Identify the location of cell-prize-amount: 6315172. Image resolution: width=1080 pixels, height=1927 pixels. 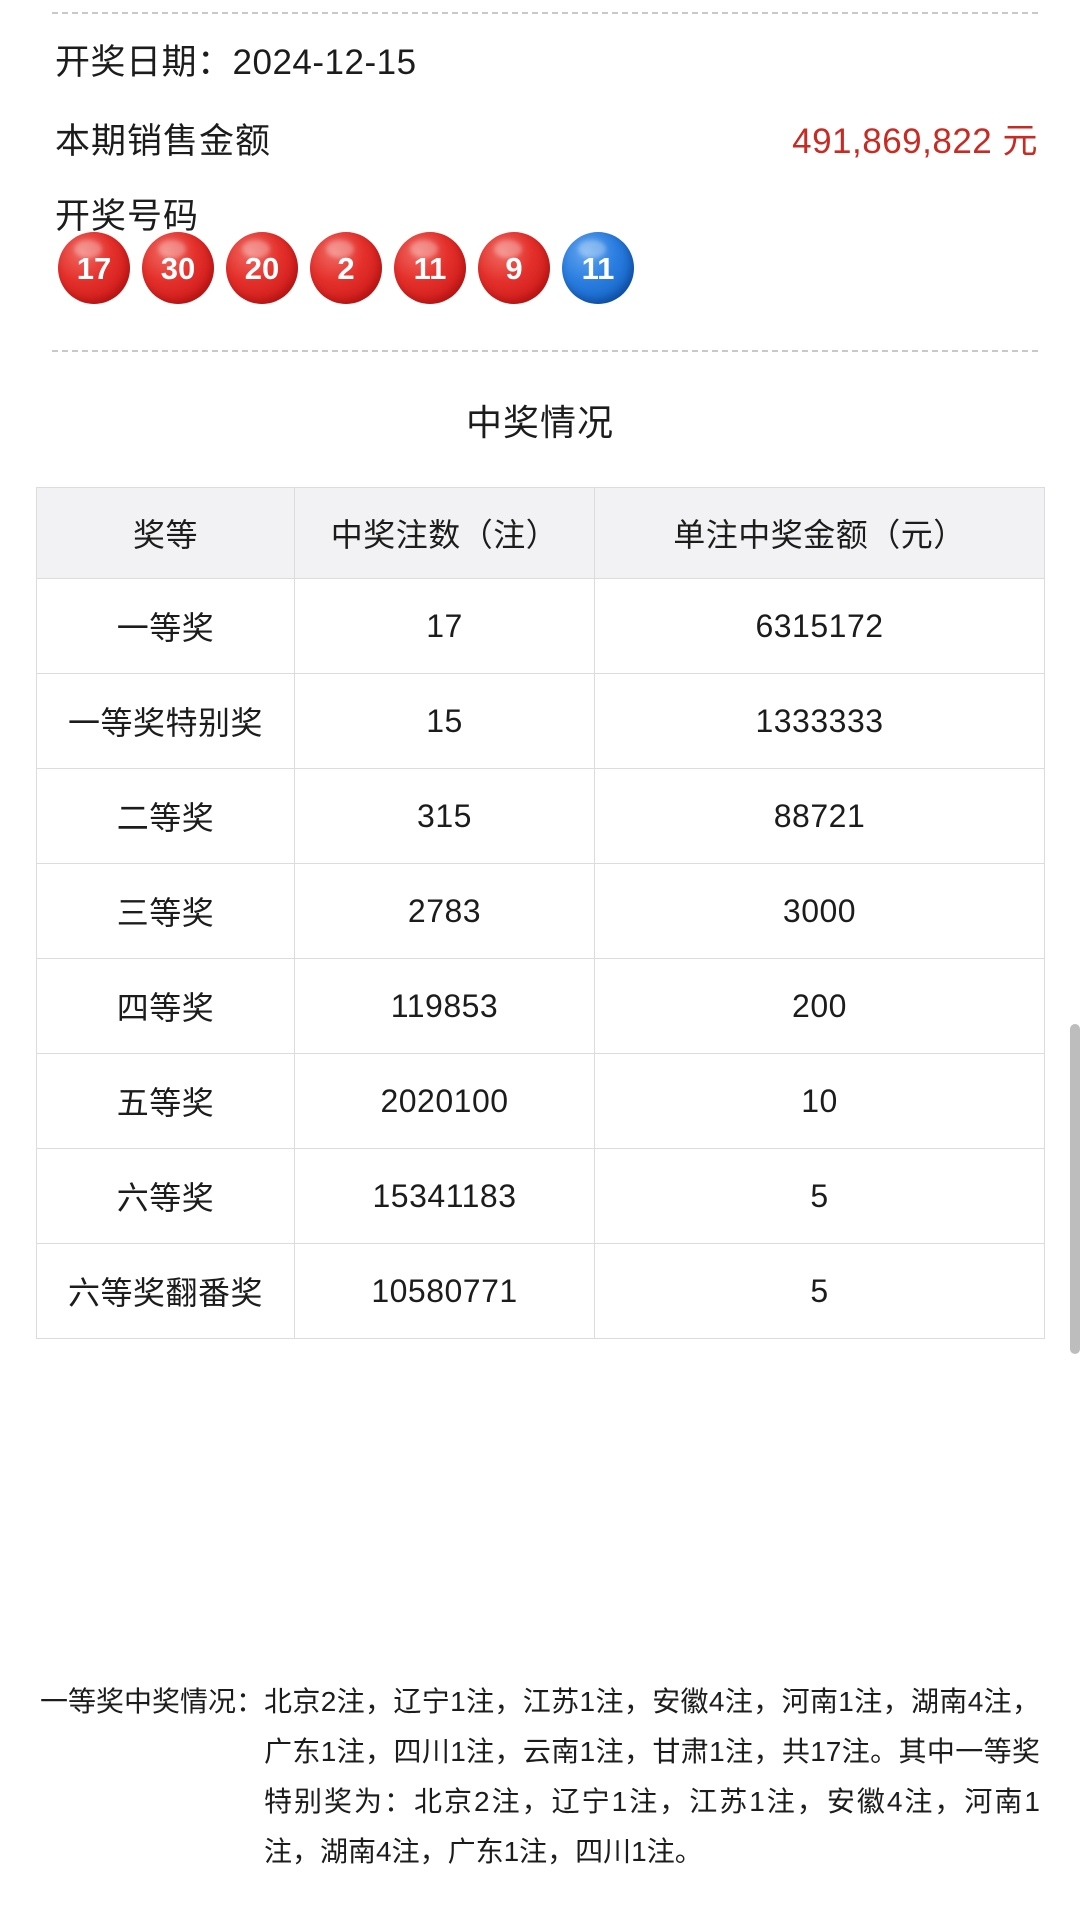
(819, 626).